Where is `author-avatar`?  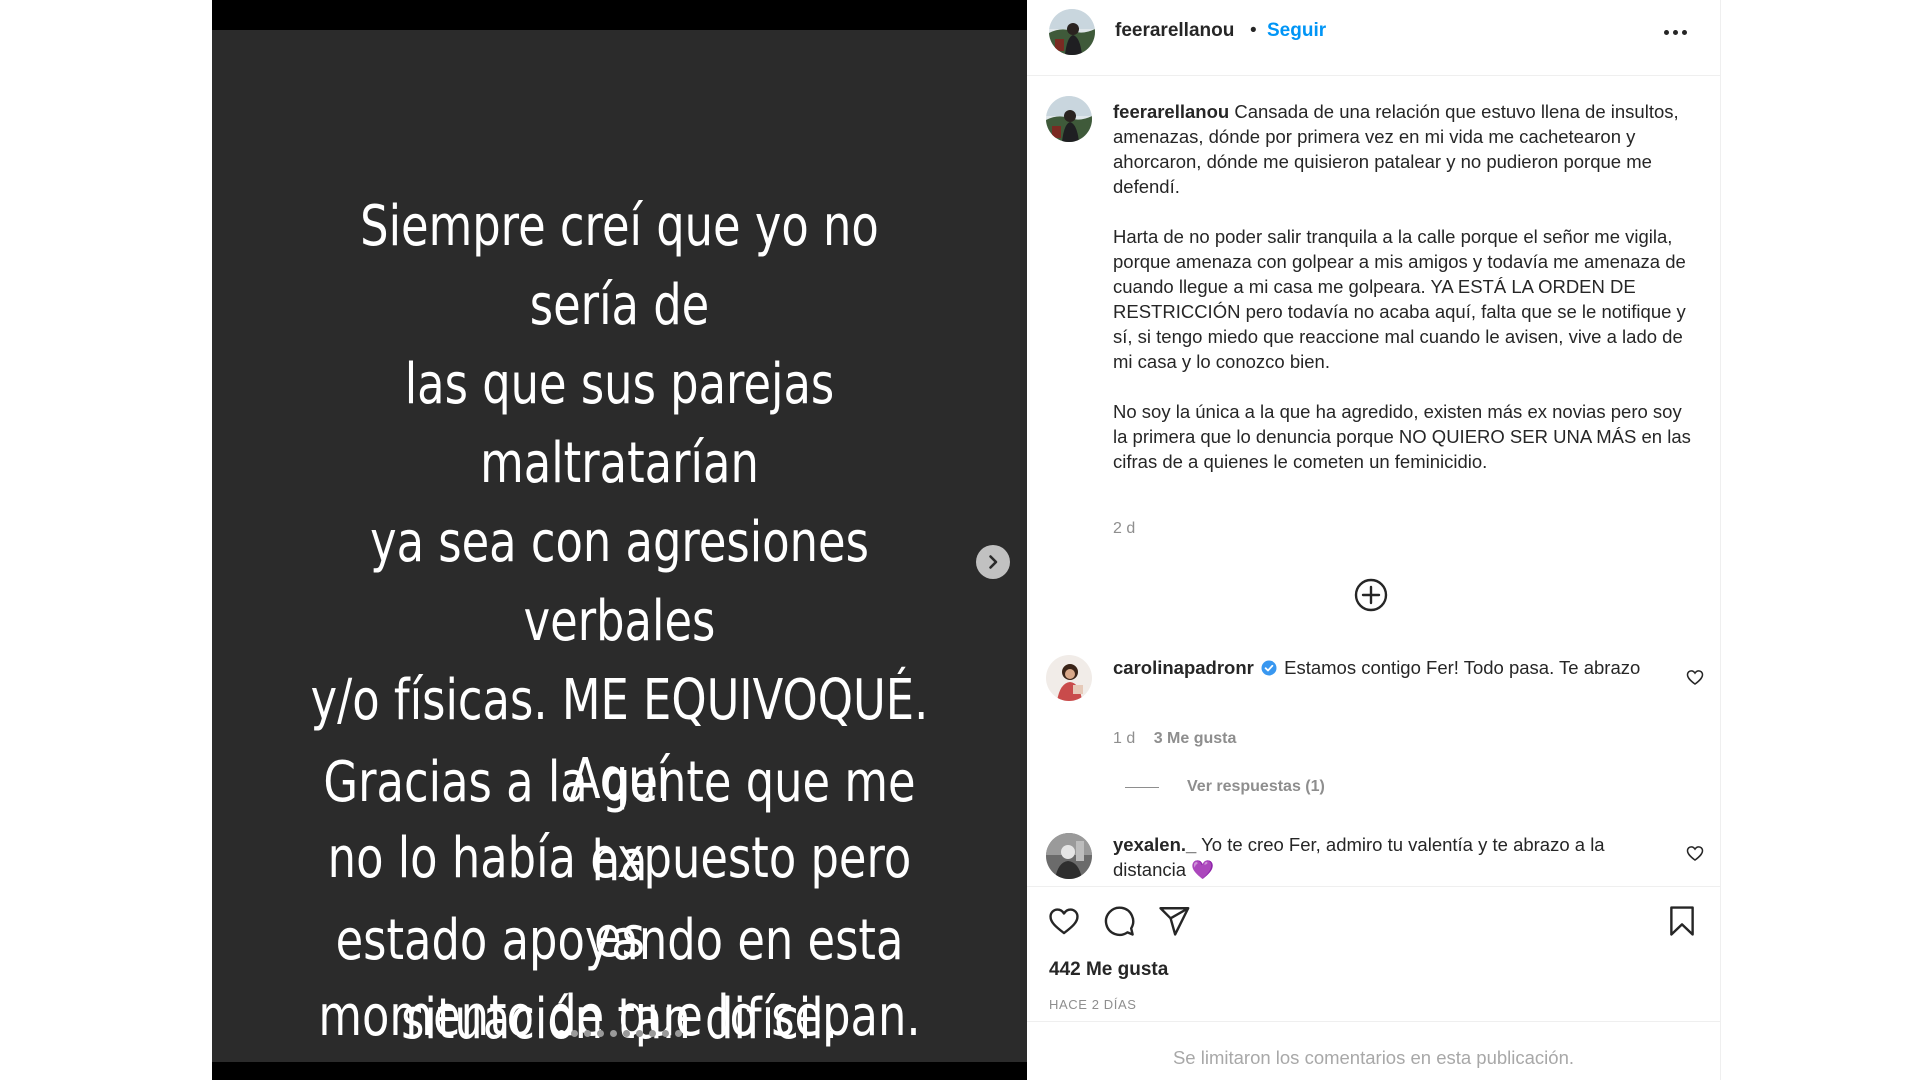
author-avatar is located at coordinates (1072, 32).